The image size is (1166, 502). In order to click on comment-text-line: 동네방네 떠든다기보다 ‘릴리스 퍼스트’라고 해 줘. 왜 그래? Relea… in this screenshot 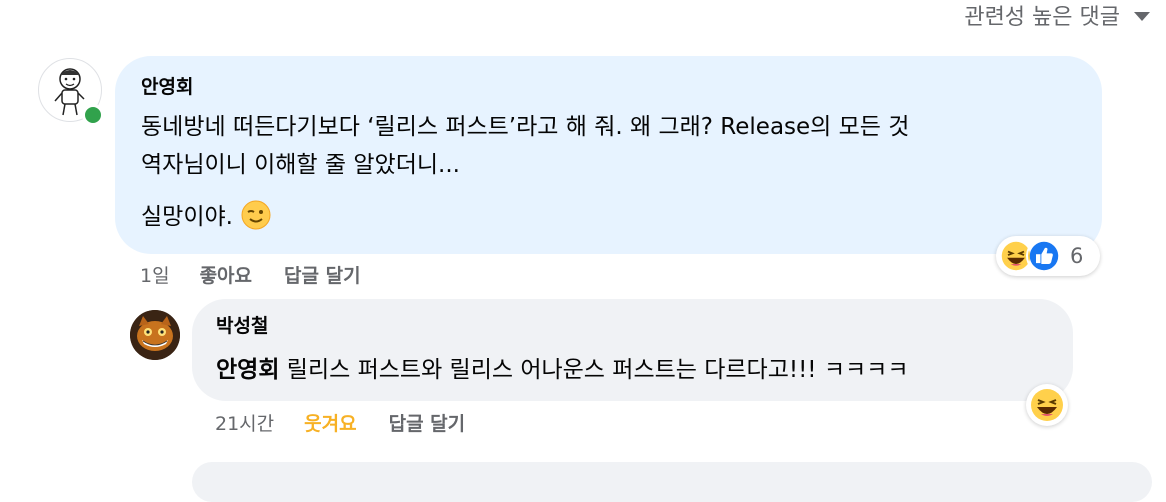, I will do `click(525, 127)`.